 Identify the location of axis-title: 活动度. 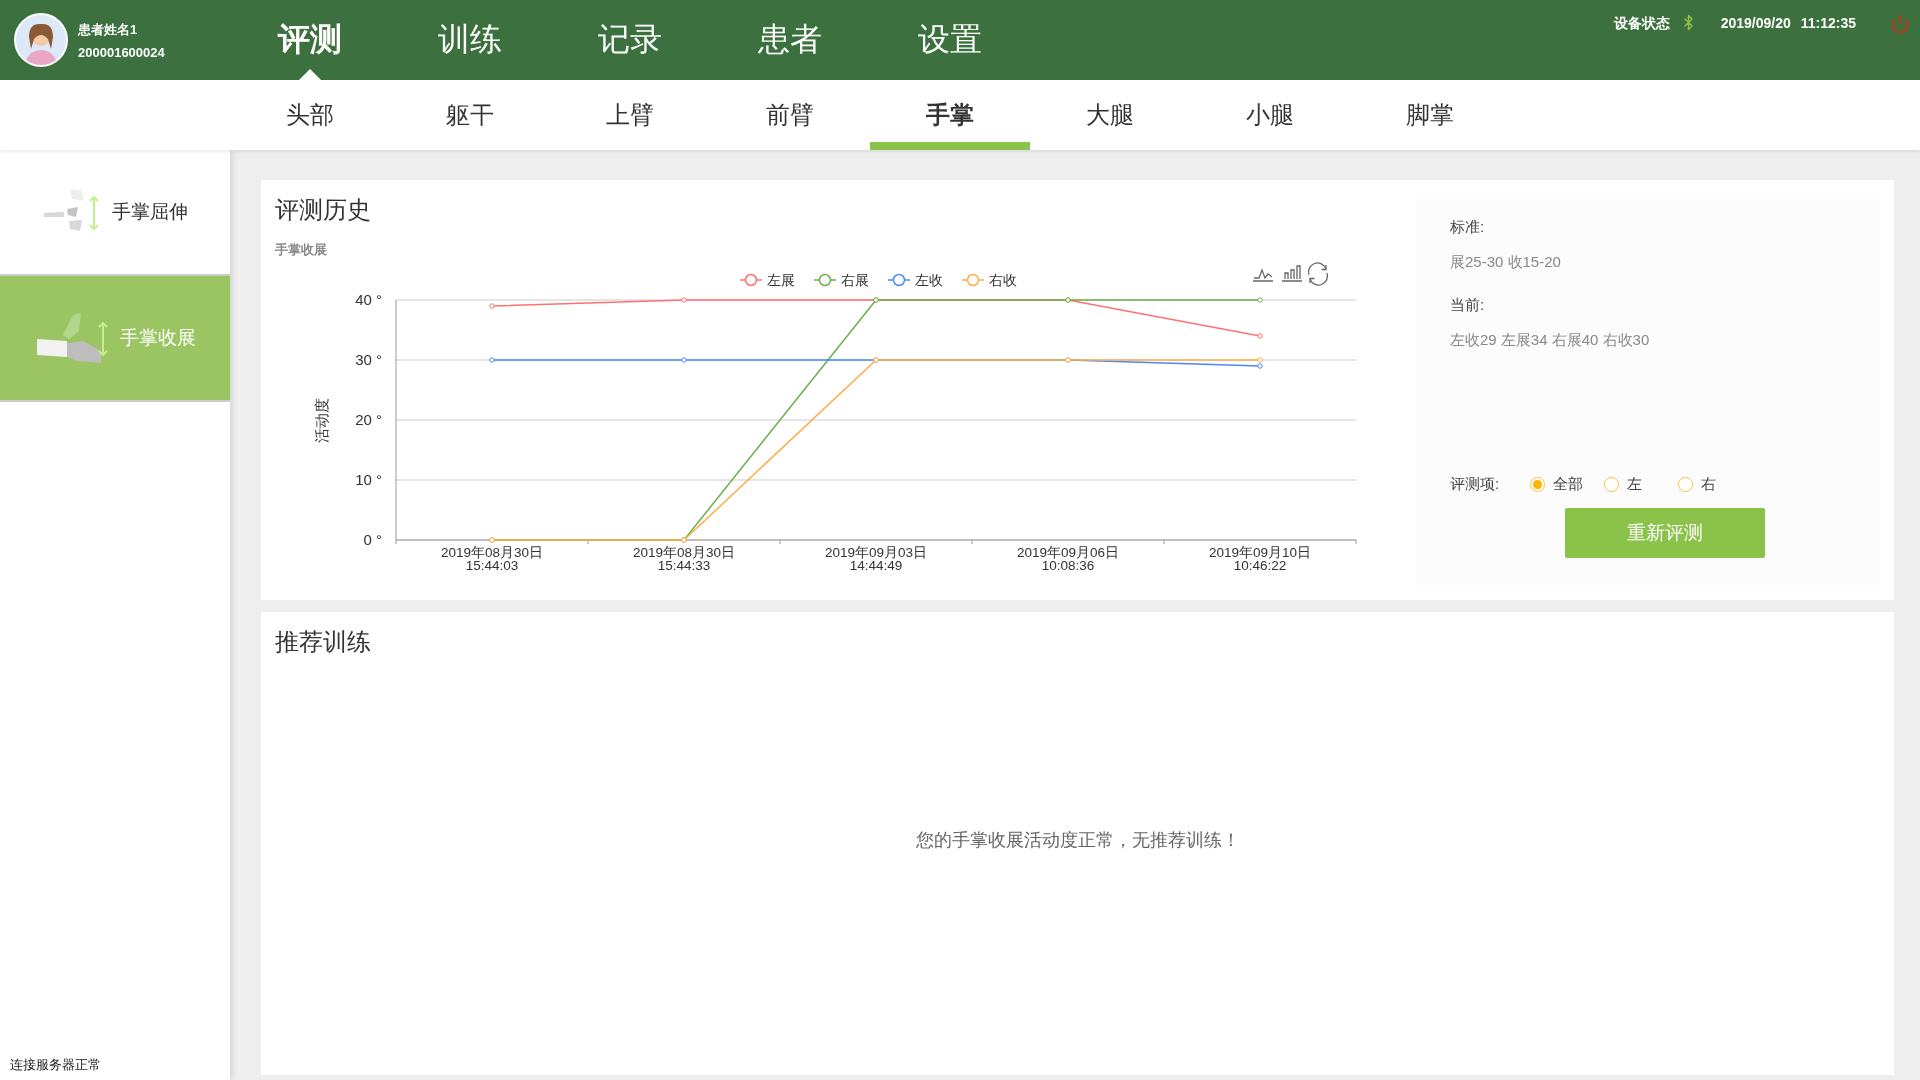
(321, 420).